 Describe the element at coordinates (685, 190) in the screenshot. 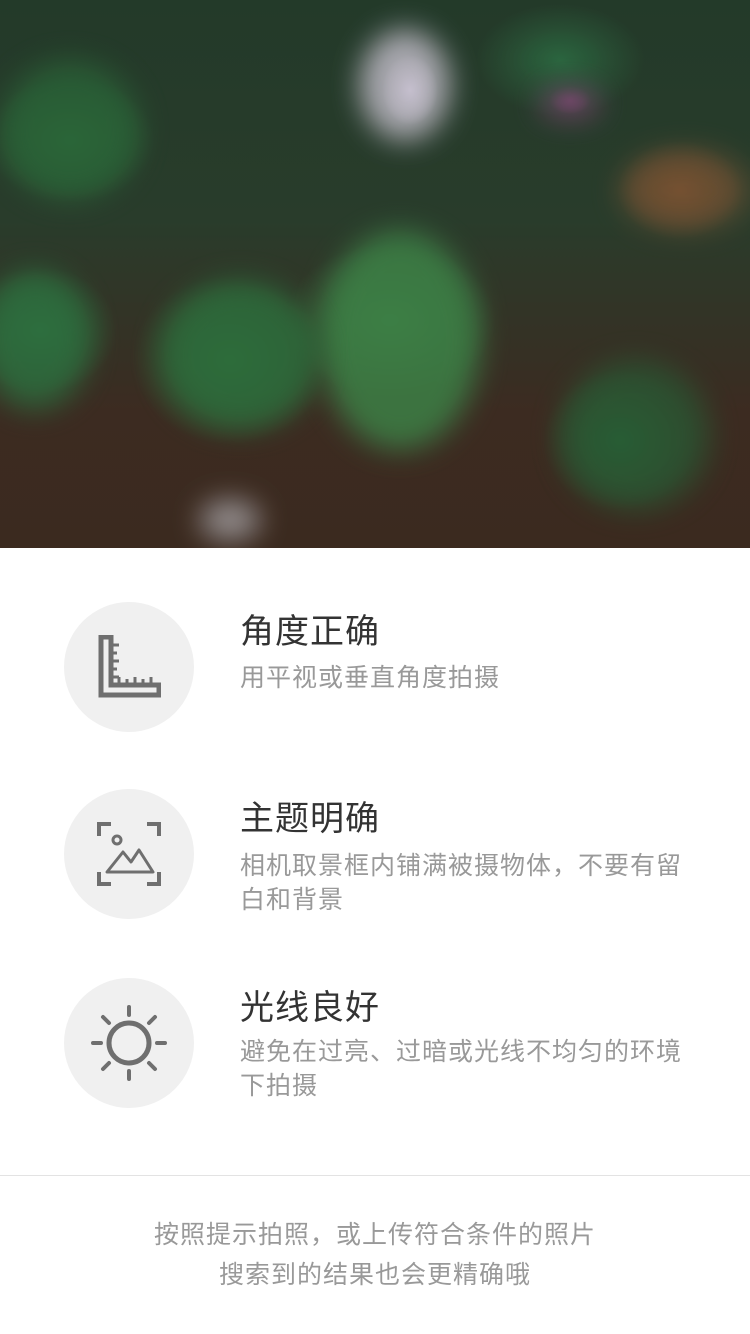

I see `twig-blur` at that location.